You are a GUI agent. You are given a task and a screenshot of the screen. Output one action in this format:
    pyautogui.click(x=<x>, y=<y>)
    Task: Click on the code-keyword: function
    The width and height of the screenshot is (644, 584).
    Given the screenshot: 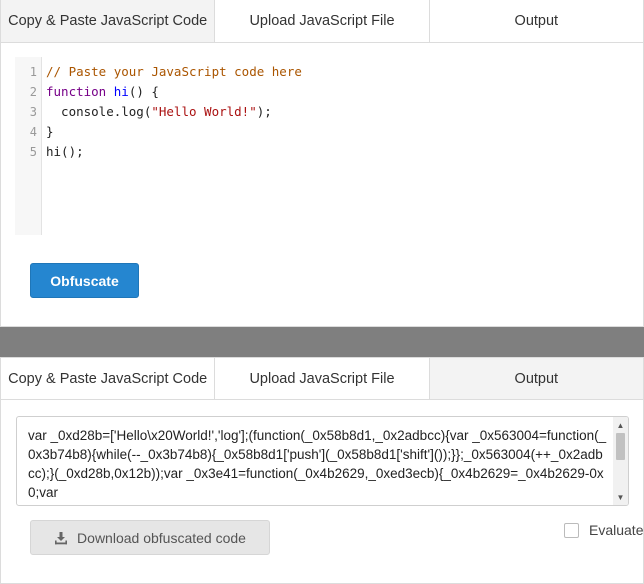 What is the action you would take?
    pyautogui.click(x=76, y=91)
    